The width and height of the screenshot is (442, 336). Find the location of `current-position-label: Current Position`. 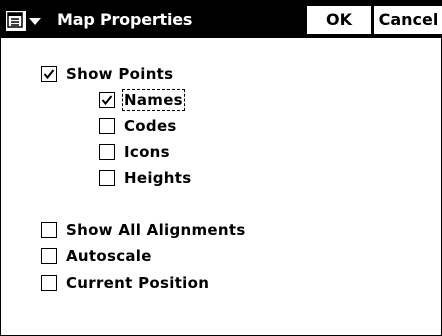

current-position-label: Current Position is located at coordinates (138, 283).